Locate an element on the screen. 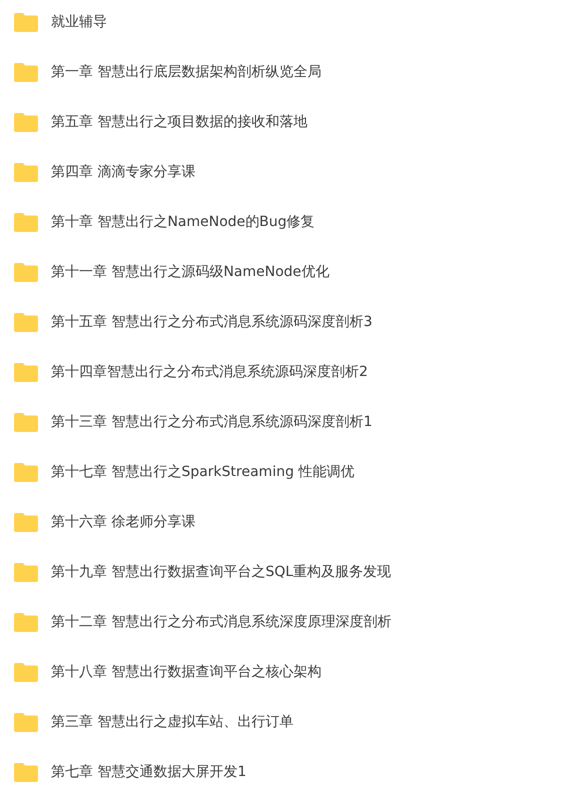 This screenshot has height=793, width=562. folder-name: 第五章 智慧出行之项目数据的接收和落地 is located at coordinates (179, 122).